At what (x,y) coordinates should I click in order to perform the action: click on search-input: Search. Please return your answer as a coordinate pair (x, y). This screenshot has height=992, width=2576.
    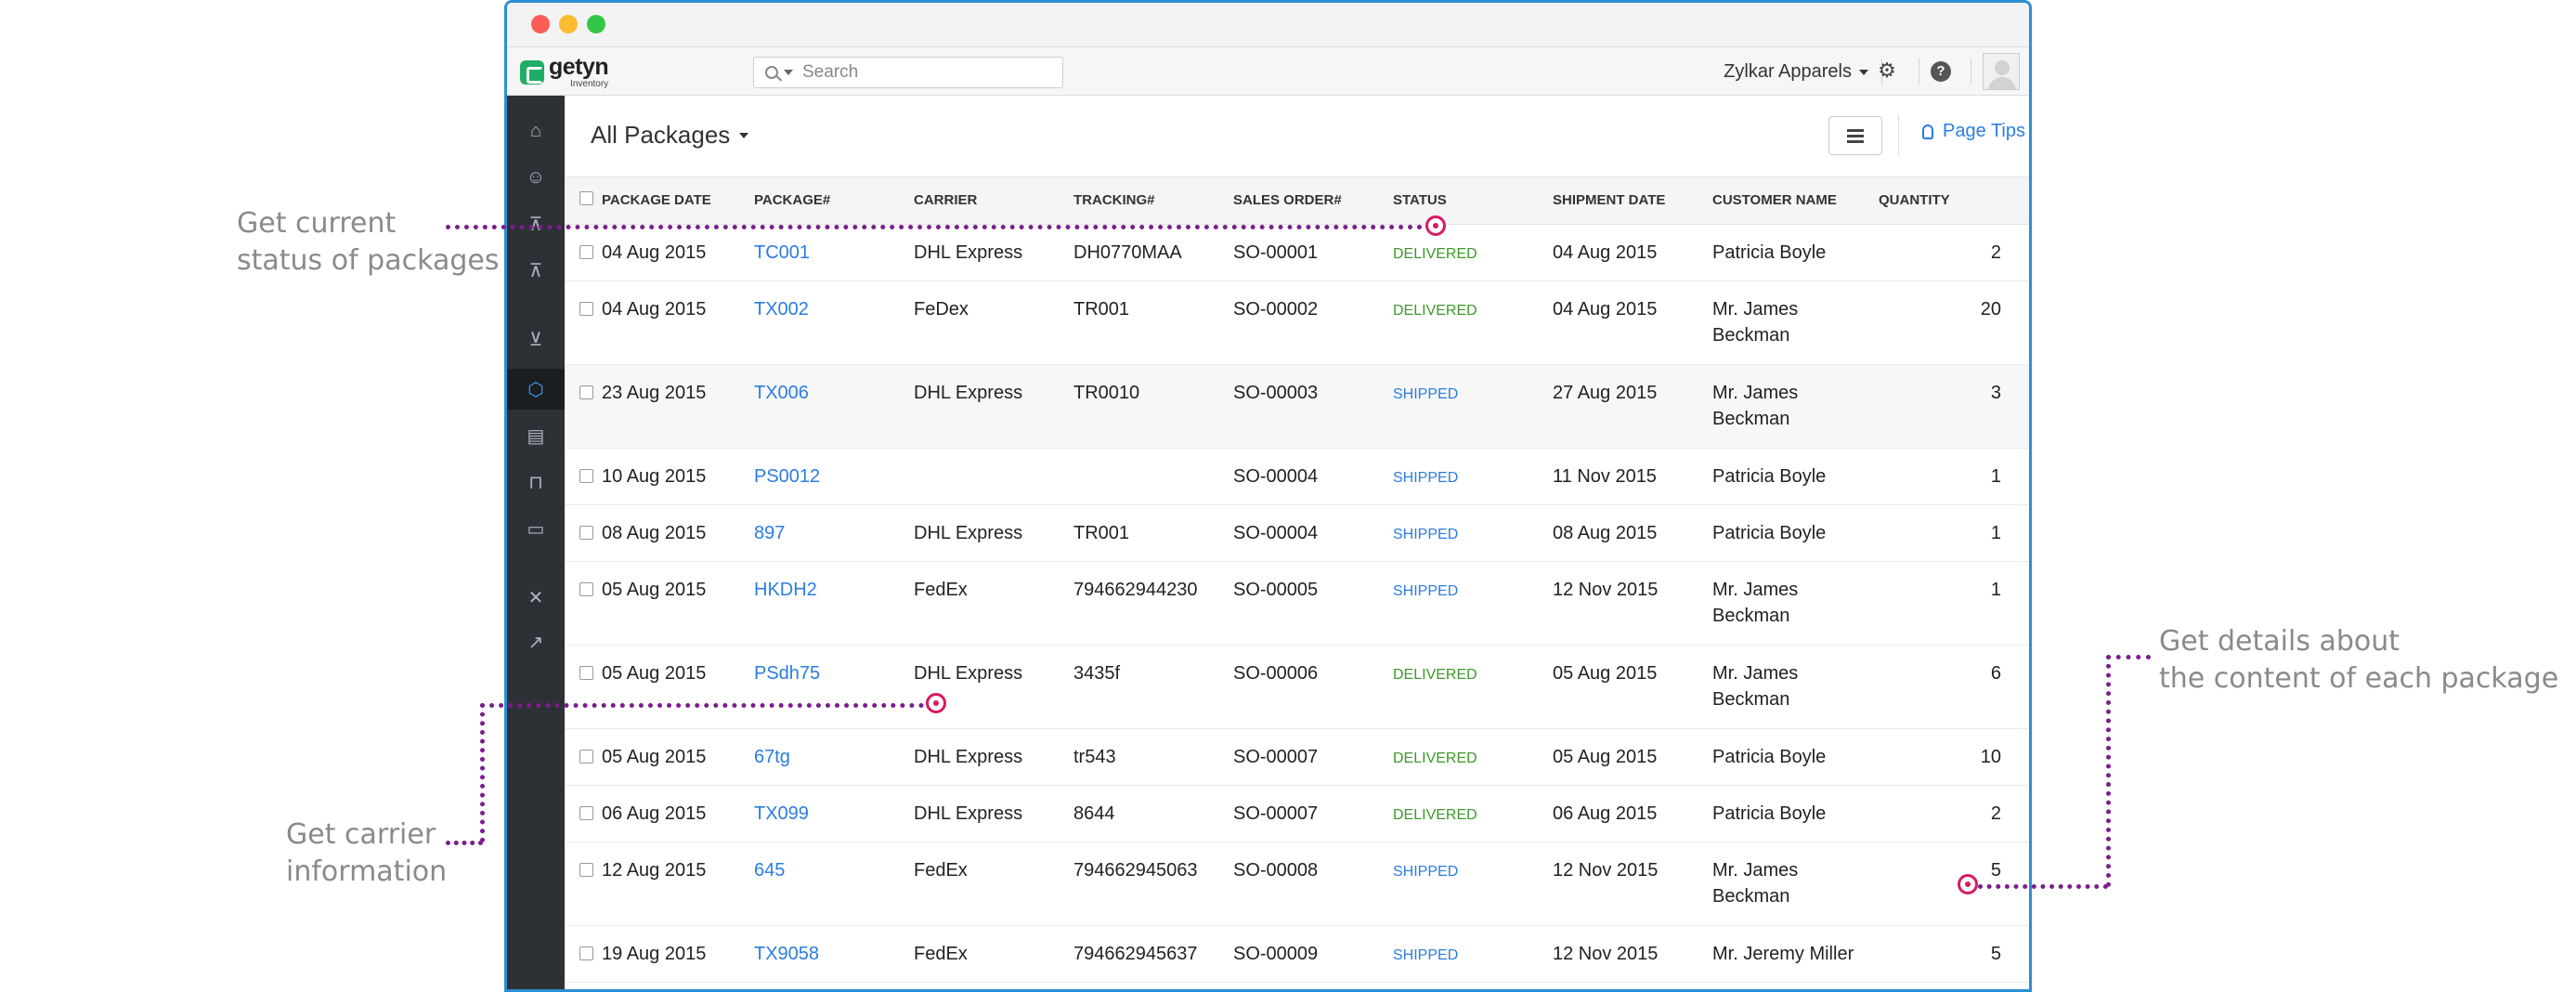
    Looking at the image, I should click on (908, 73).